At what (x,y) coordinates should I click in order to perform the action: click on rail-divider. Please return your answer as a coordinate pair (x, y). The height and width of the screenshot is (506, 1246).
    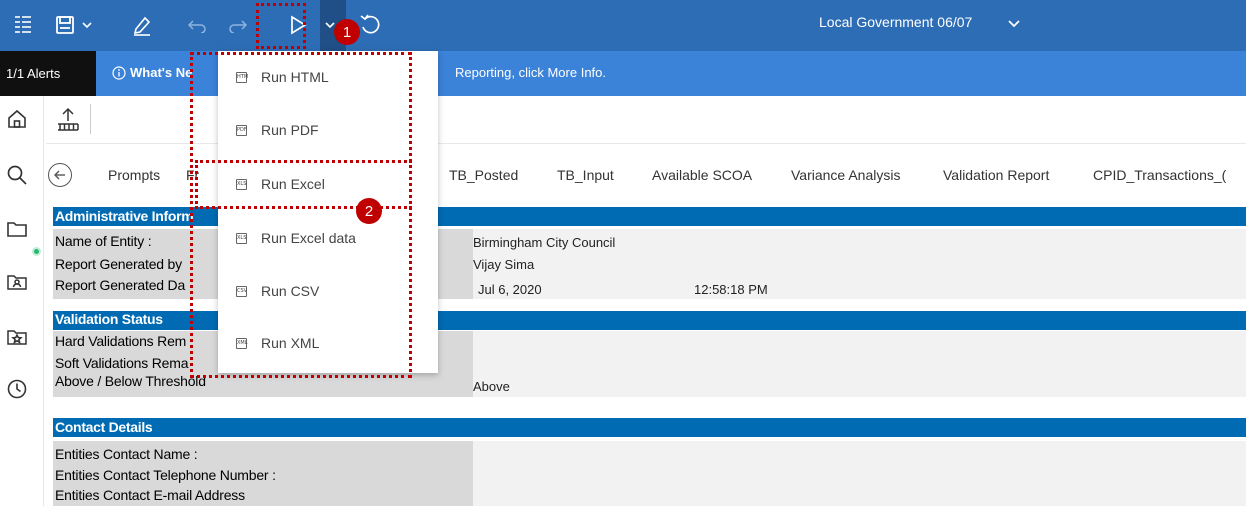
    Looking at the image, I should click on (43, 301).